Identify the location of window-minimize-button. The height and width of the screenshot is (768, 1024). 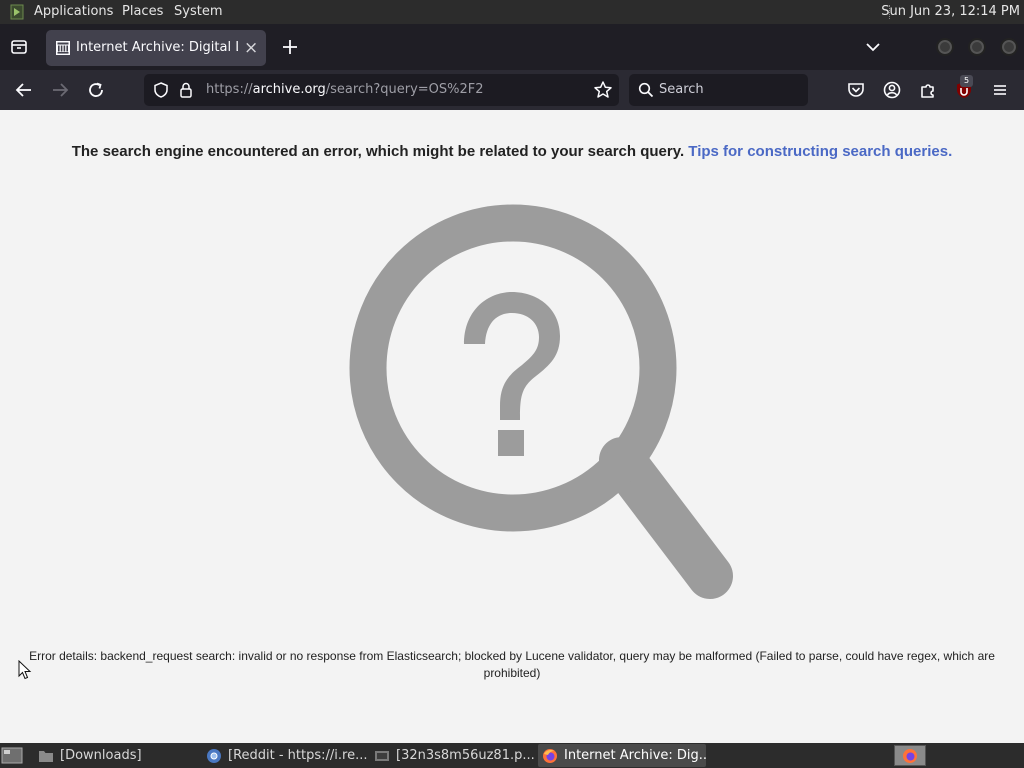
(945, 47).